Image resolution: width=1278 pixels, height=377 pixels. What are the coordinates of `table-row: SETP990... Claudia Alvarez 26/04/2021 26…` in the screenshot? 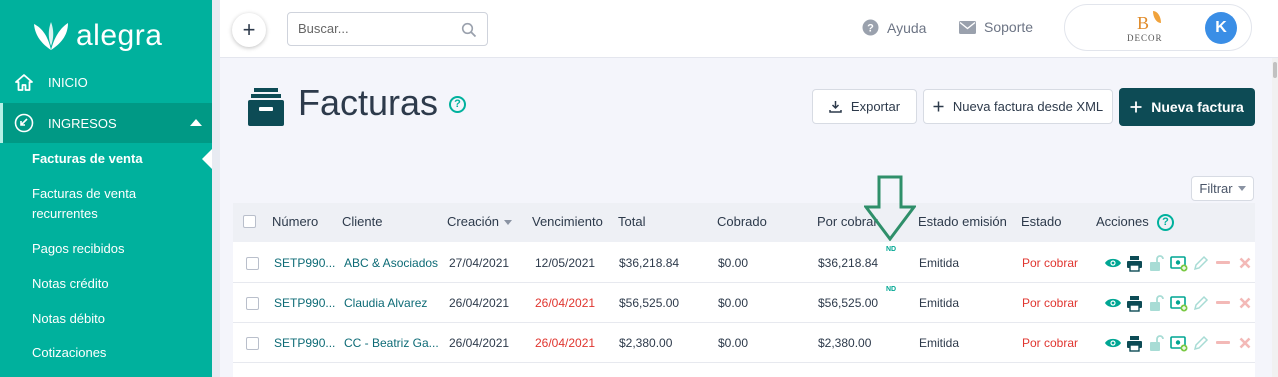 It's located at (744, 303).